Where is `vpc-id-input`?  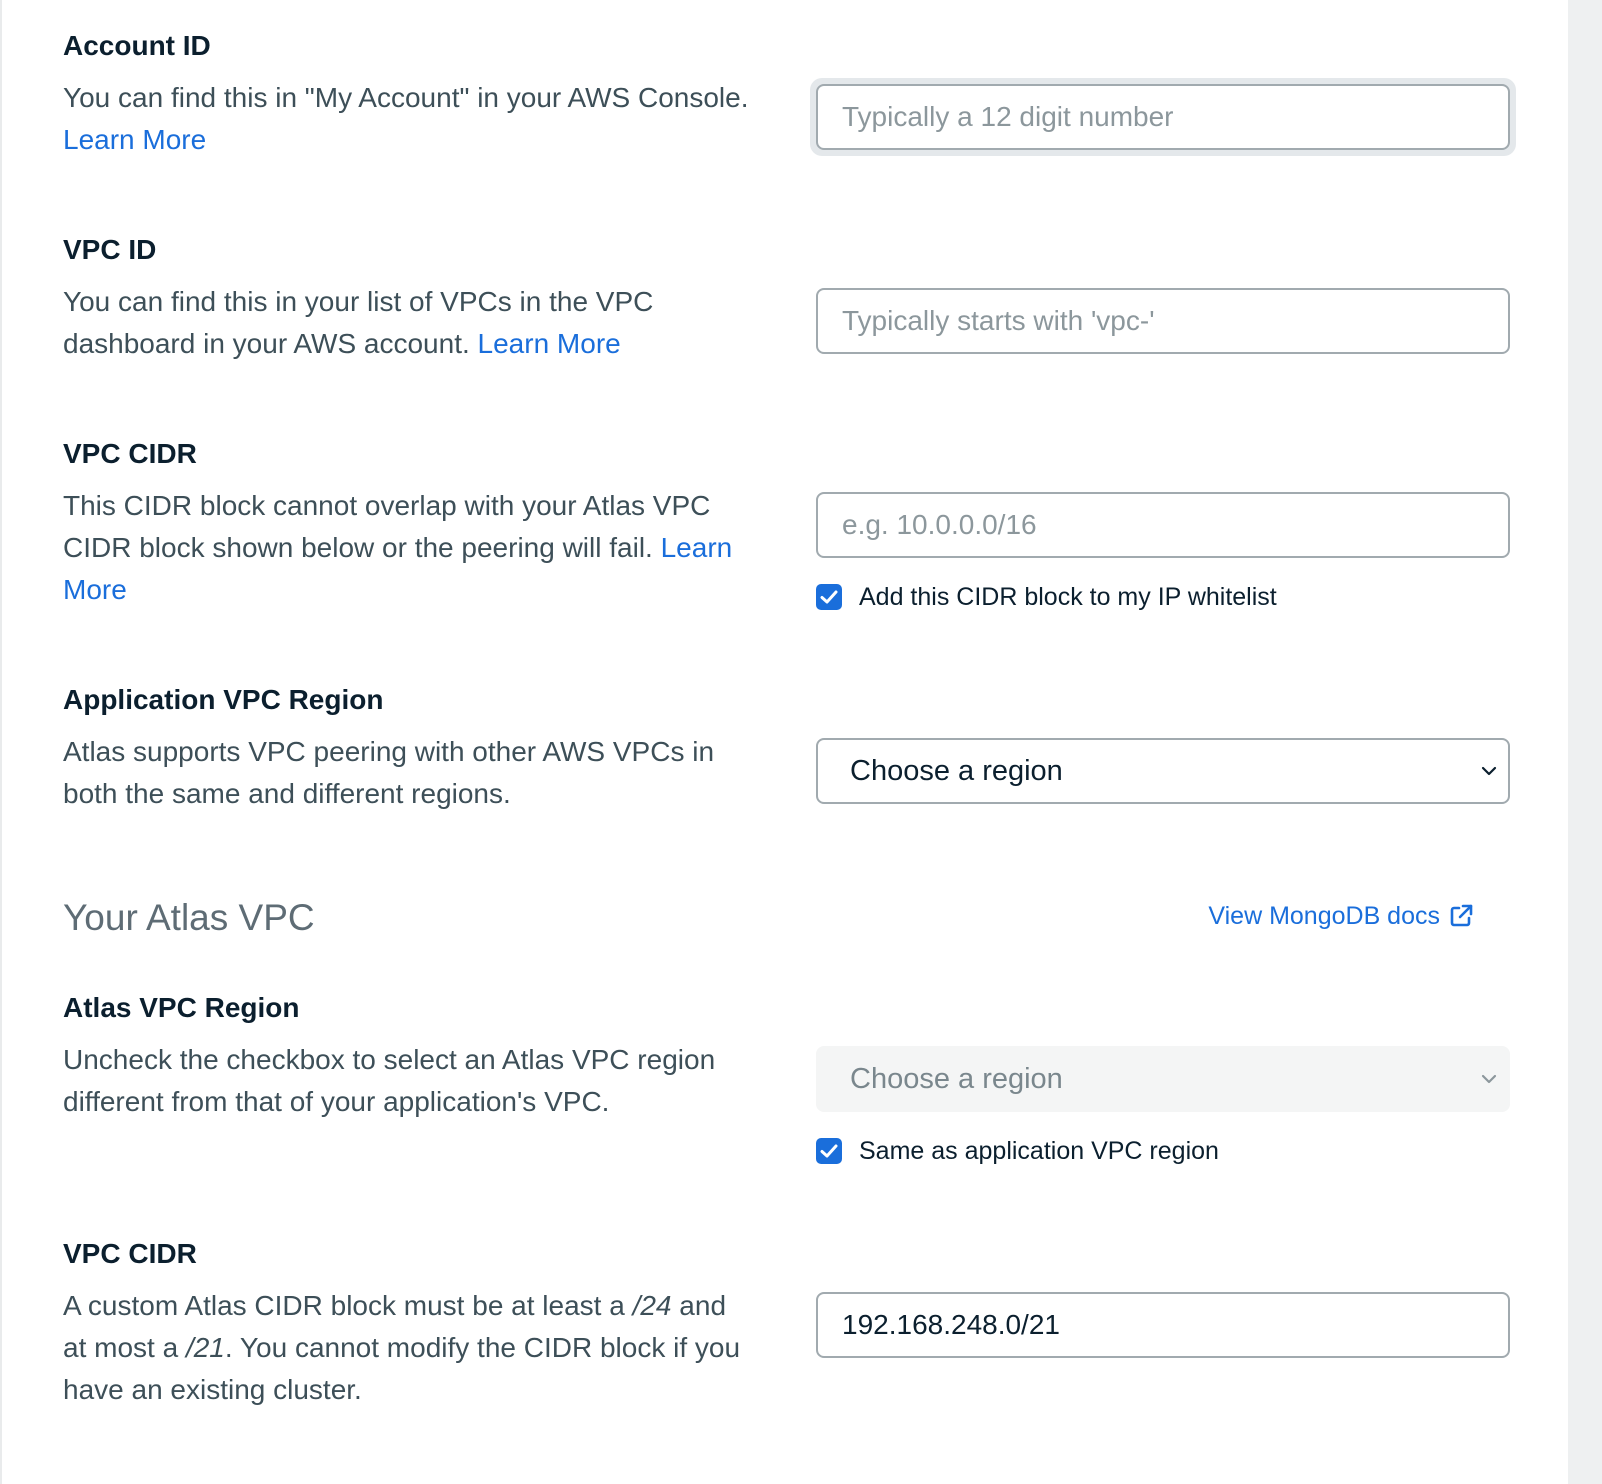
vpc-id-input is located at coordinates (1163, 321).